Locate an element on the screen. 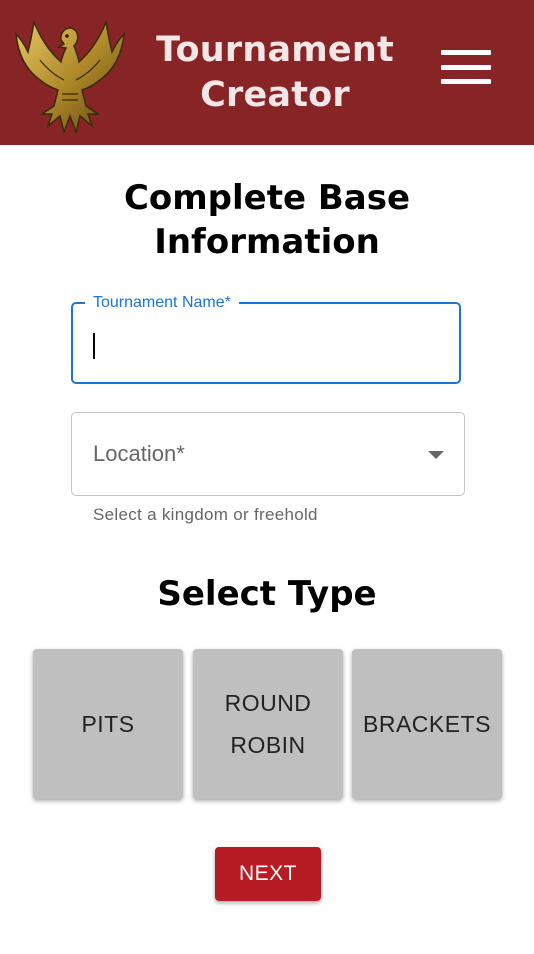 This screenshot has width=534, height=954. type-round-robin-label-line1: ROUND is located at coordinates (268, 703).